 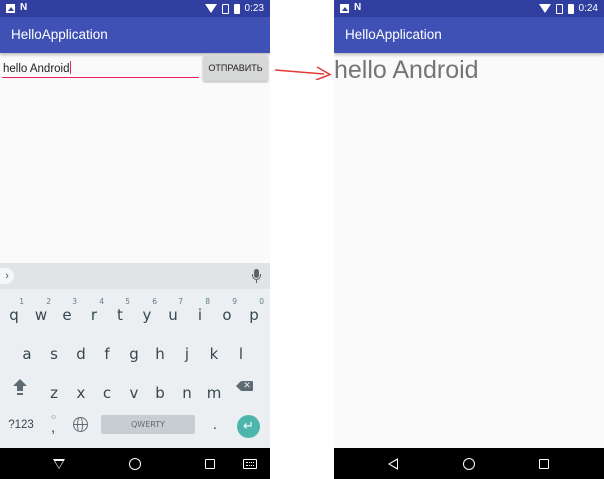 I want to click on key-u: 7 u, so click(x=173, y=314).